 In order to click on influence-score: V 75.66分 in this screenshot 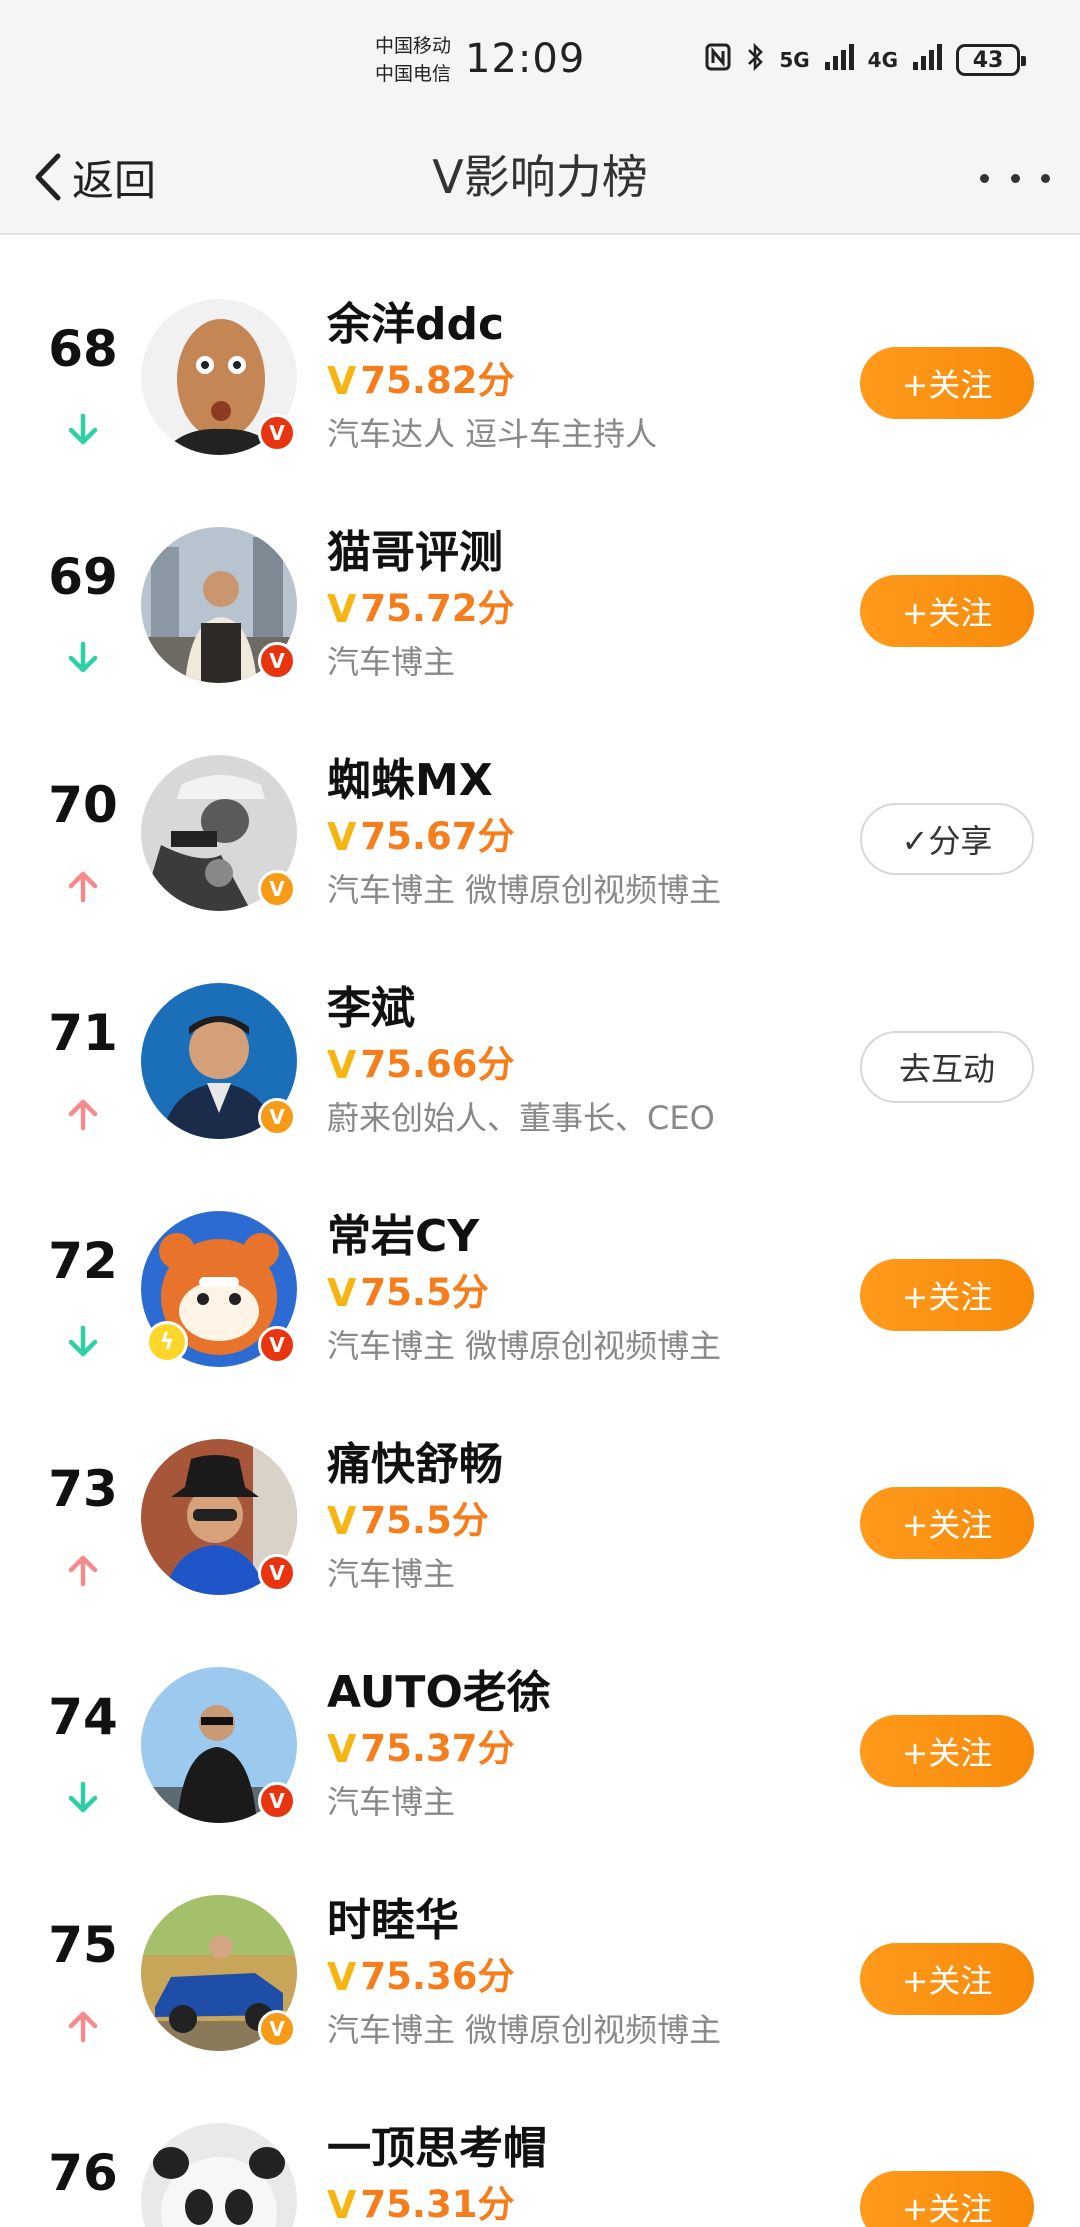, I will do `click(420, 1065)`.